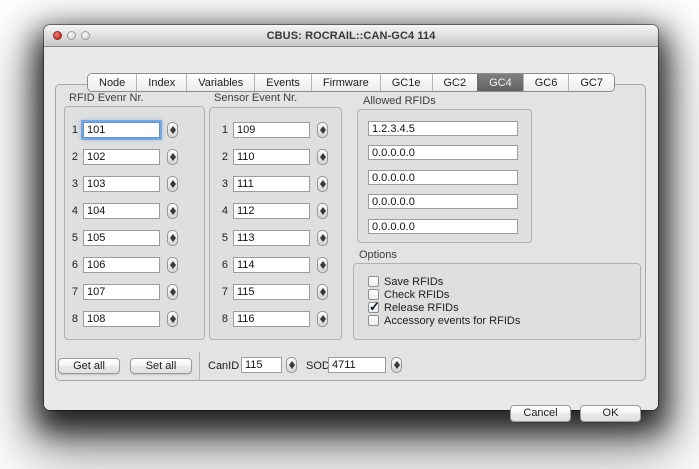  What do you see at coordinates (373, 320) in the screenshot?
I see `accessory-events-checkbox` at bounding box center [373, 320].